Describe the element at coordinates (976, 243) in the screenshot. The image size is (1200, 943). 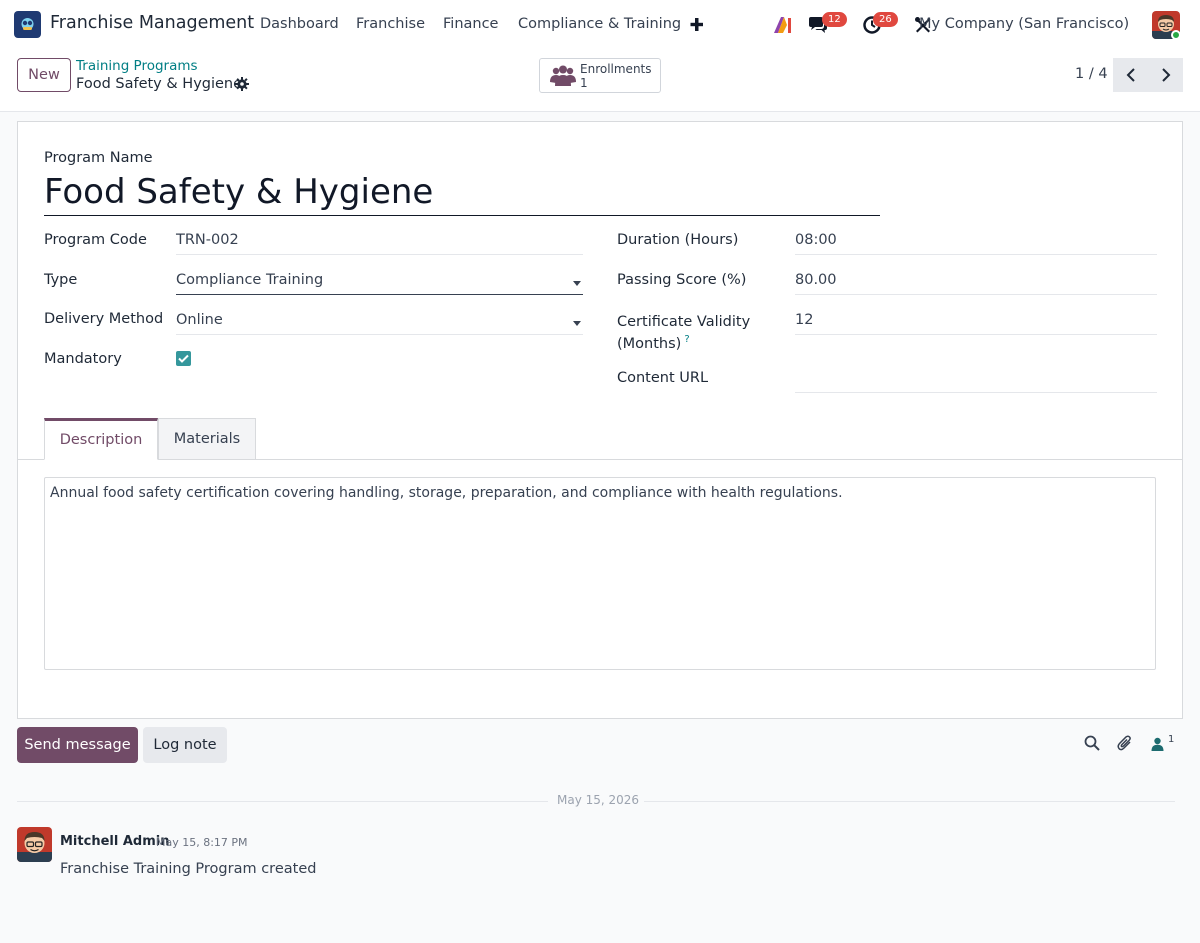
I see `duration-field: 08:00` at that location.